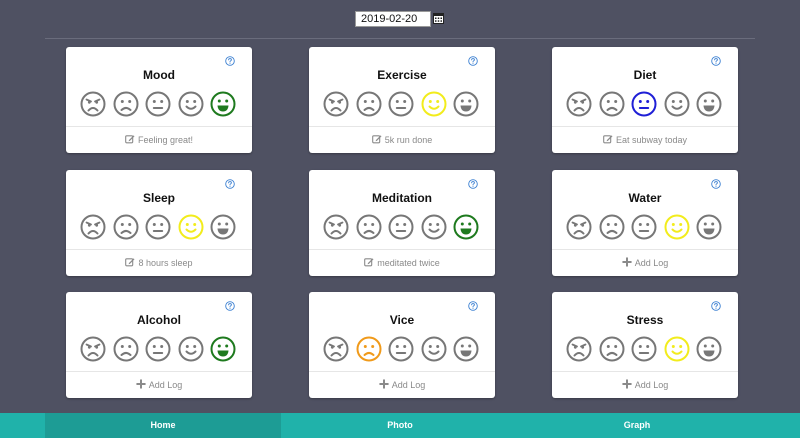 The height and width of the screenshot is (438, 800). Describe the element at coordinates (159, 262) in the screenshot. I see `log-note: 8 hours sleep` at that location.